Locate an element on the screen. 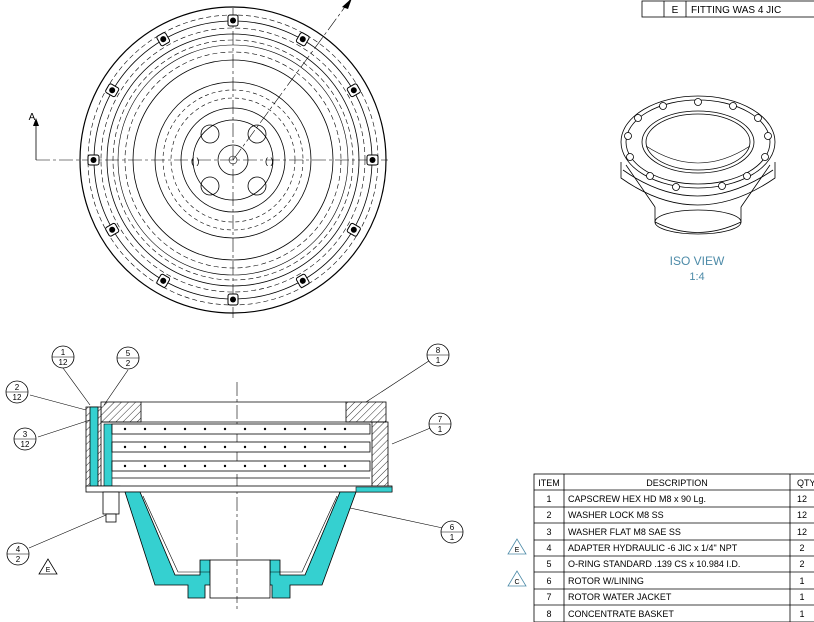  svg-text:ADAPTER HYDRAULIC -6 JIC x 1/4: ADAPTER HYDRAULIC -6 JIC x 1/4" NPT is located at coordinates (653, 548).